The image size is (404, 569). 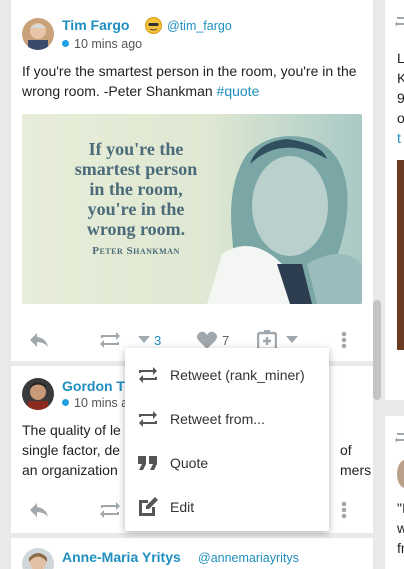 What do you see at coordinates (400, 255) in the screenshot?
I see `right-column-image` at bounding box center [400, 255].